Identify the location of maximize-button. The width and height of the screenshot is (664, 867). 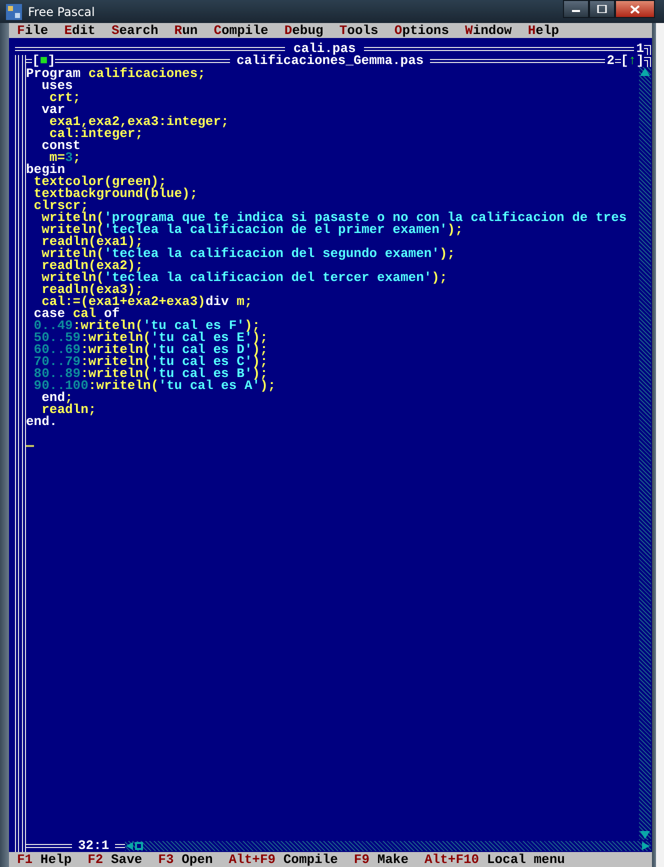
(602, 9).